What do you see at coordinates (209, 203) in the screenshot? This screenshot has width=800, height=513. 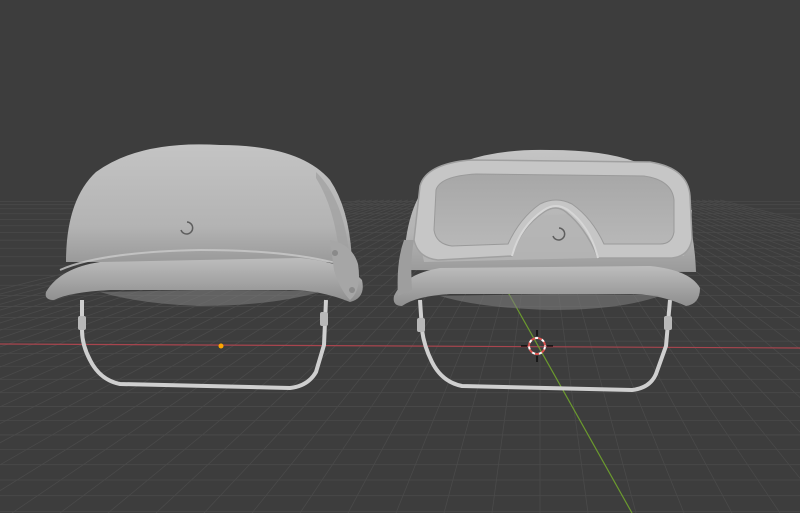 I see `helmet-shell` at bounding box center [209, 203].